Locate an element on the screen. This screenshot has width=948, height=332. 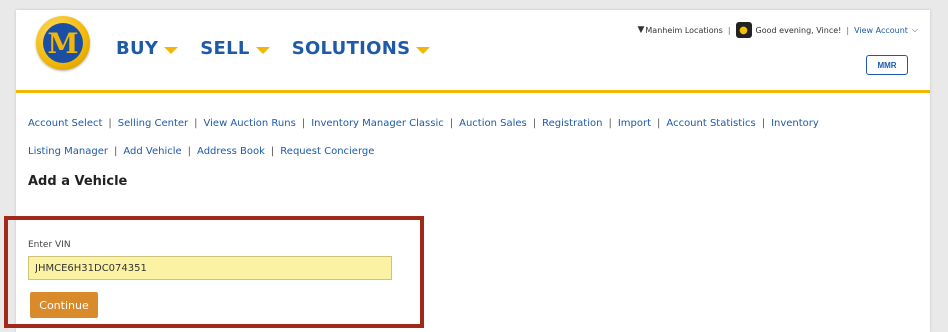
nav-buy: BUY is located at coordinates (147, 48).